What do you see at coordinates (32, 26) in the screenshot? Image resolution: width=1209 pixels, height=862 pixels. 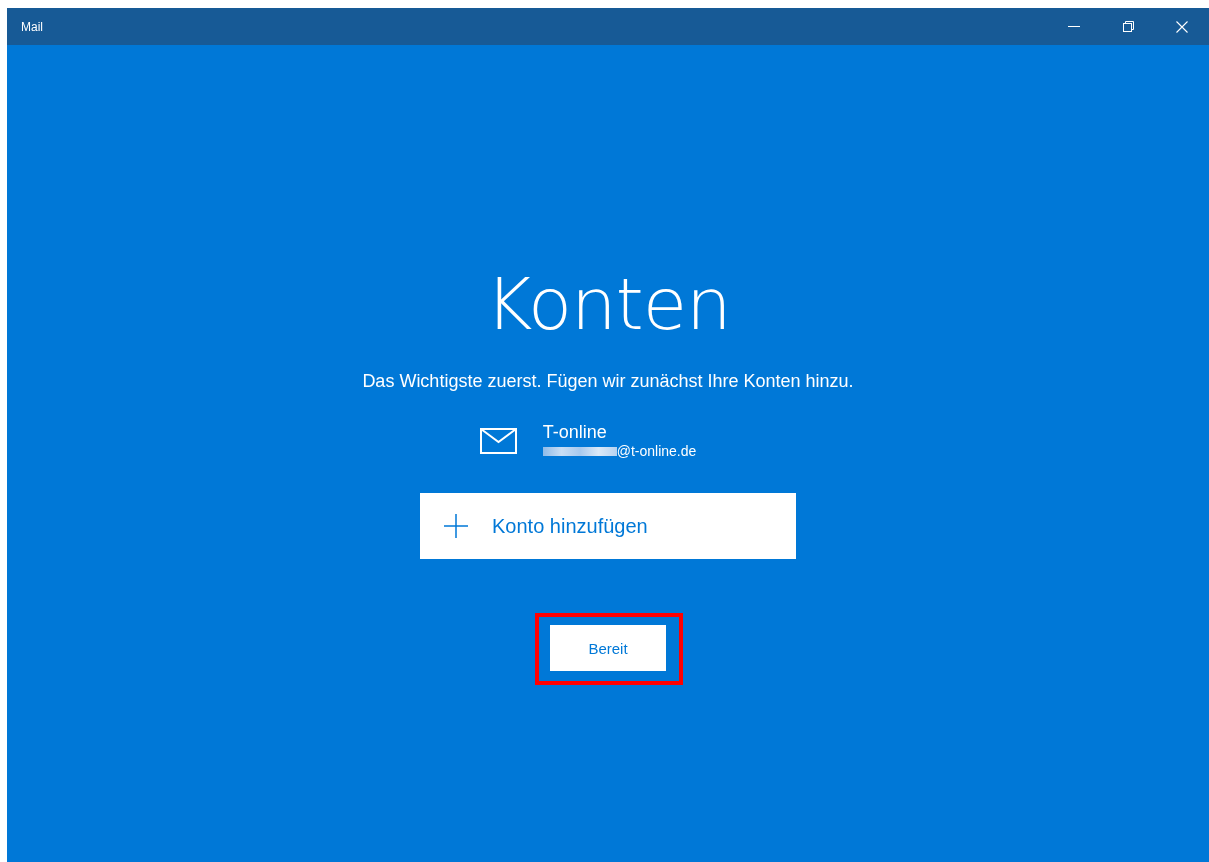 I see `window-title: Mail` at bounding box center [32, 26].